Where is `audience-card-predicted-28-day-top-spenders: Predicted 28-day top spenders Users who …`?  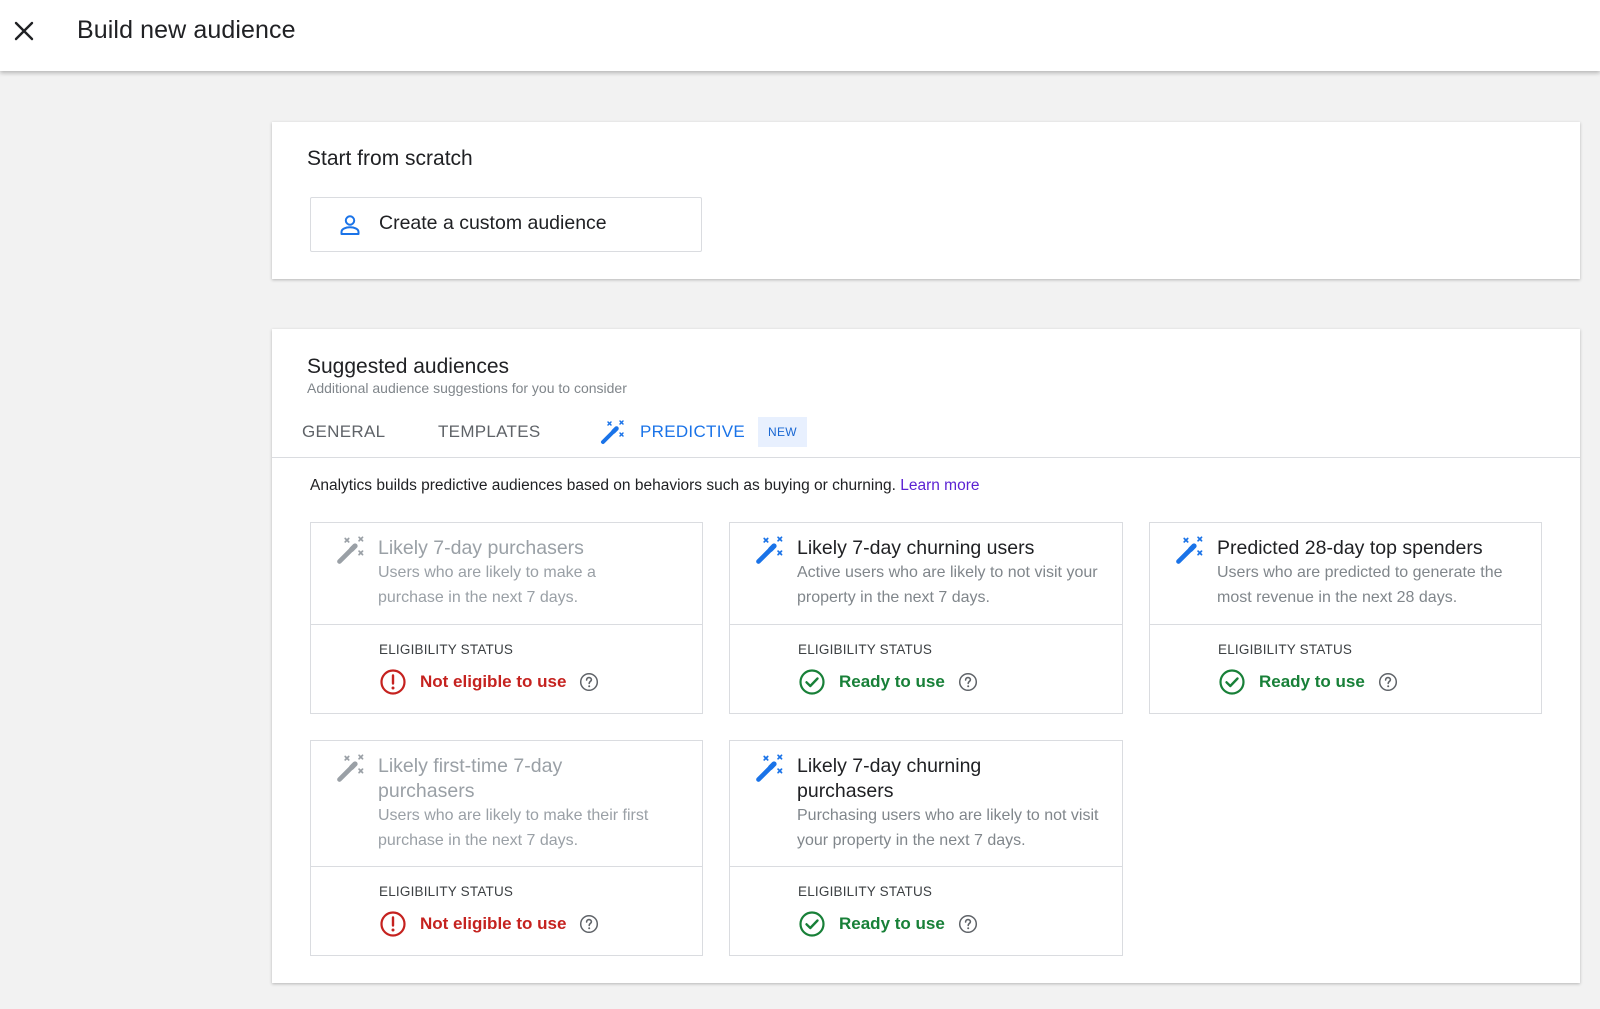 audience-card-predicted-28-day-top-spenders: Predicted 28-day top spenders Users who … is located at coordinates (1345, 618).